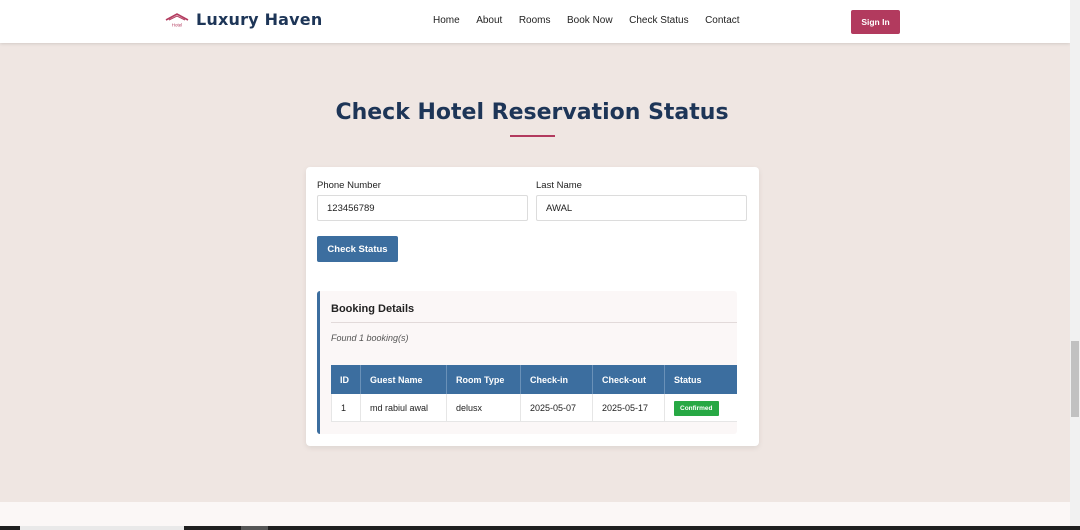  I want to click on nav-link-contact: Contact, so click(722, 20).